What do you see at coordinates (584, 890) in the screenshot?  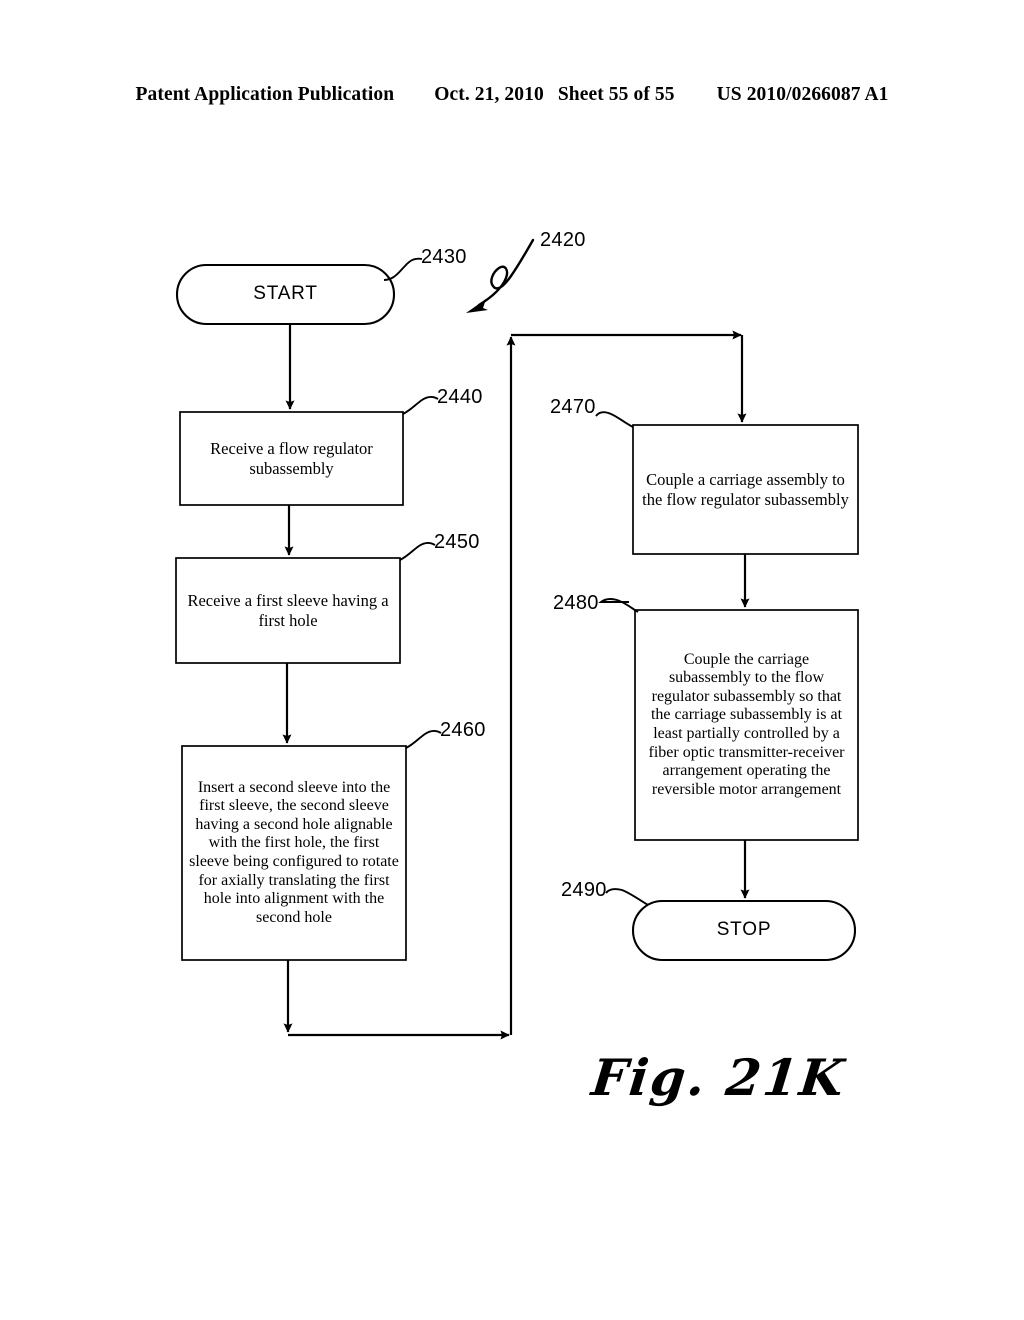 I see `ref-numeral-2490: 2490` at bounding box center [584, 890].